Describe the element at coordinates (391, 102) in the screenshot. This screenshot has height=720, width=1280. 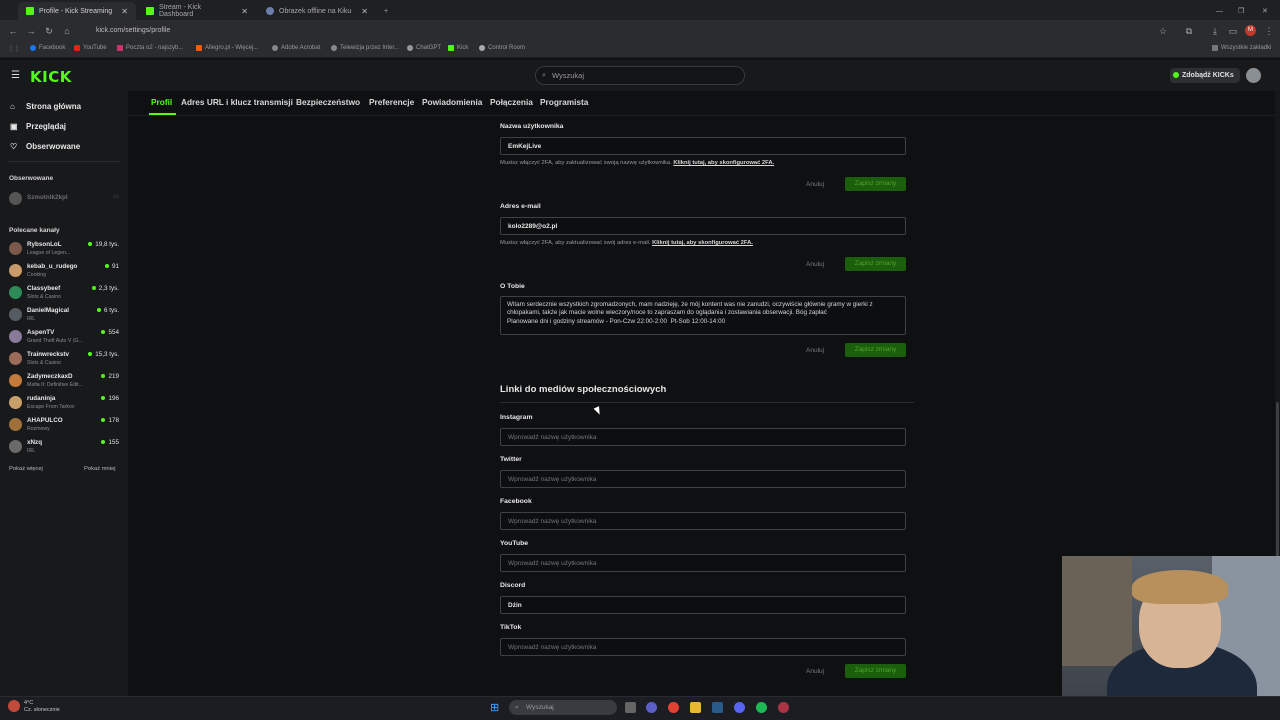
I see `tab-preferences: Preferencje` at that location.